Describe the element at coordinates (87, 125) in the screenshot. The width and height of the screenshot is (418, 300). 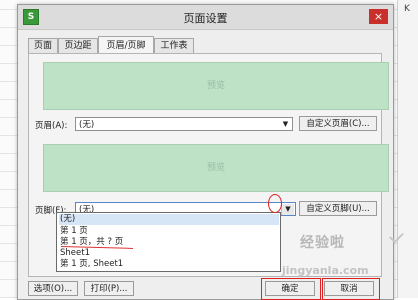
I see `header-select-value: (无)` at that location.